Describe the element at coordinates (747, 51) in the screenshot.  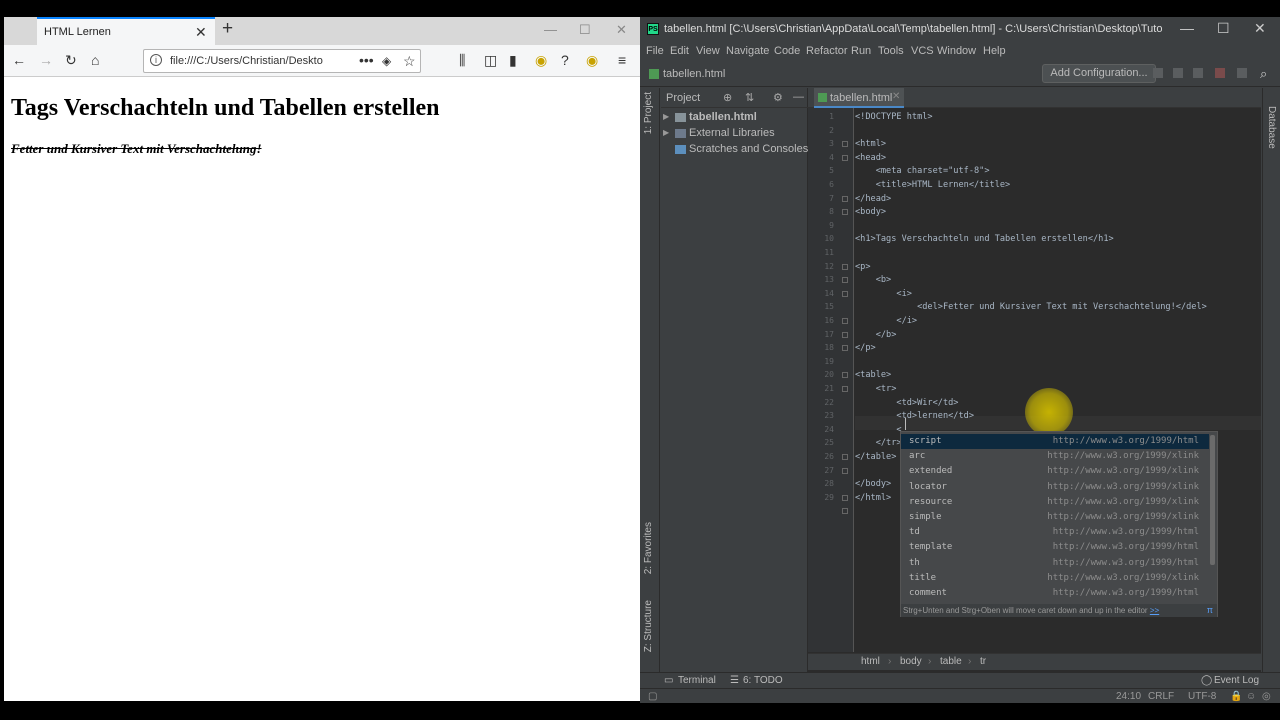
I see `menu-navigate: Navigate` at that location.